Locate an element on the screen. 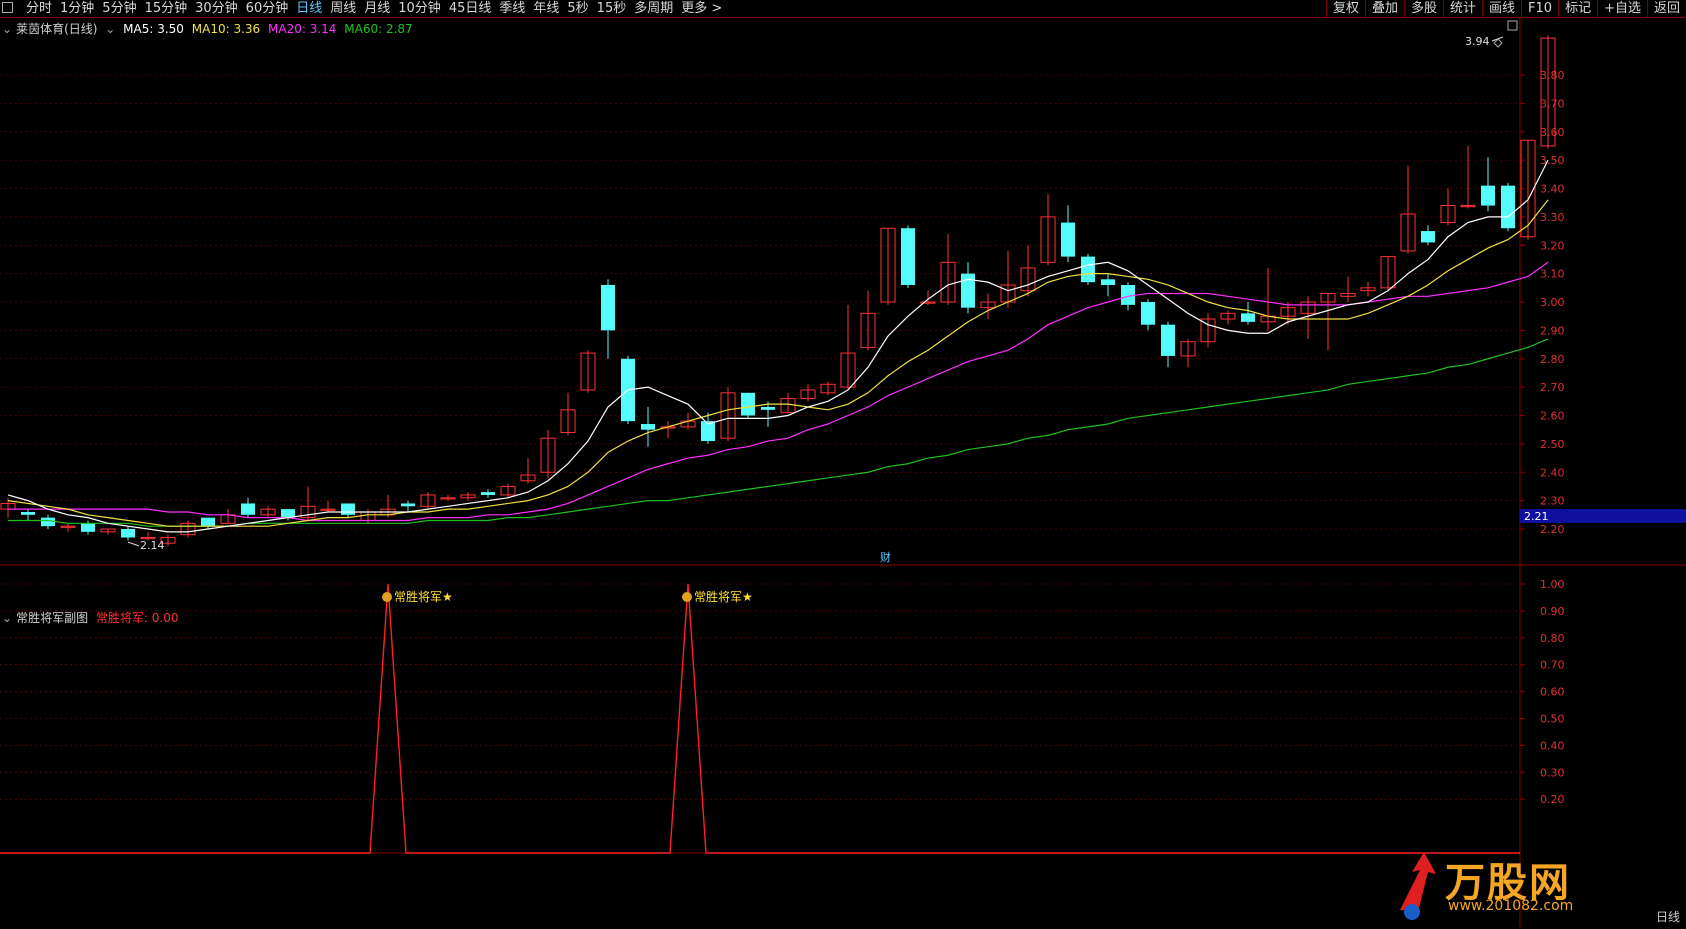 The width and height of the screenshot is (1686, 929). window-icon is located at coordinates (1512, 25).